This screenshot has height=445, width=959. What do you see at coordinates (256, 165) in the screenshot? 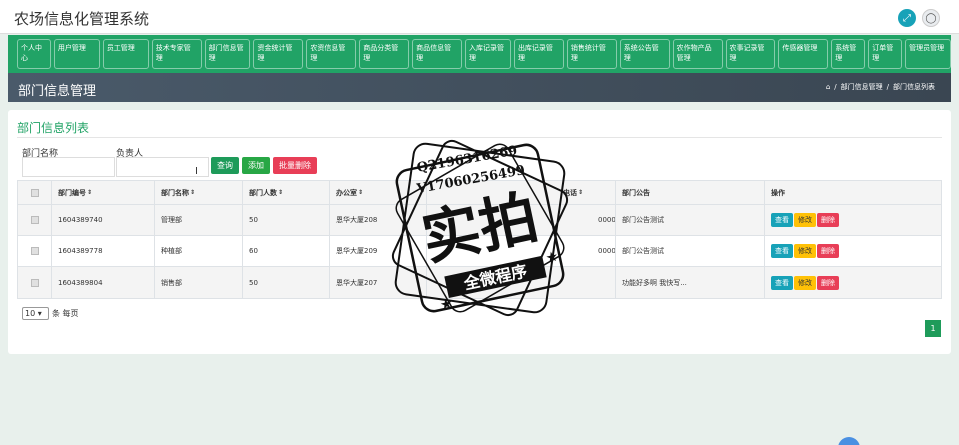
I see `add-button: 添加` at bounding box center [256, 165].